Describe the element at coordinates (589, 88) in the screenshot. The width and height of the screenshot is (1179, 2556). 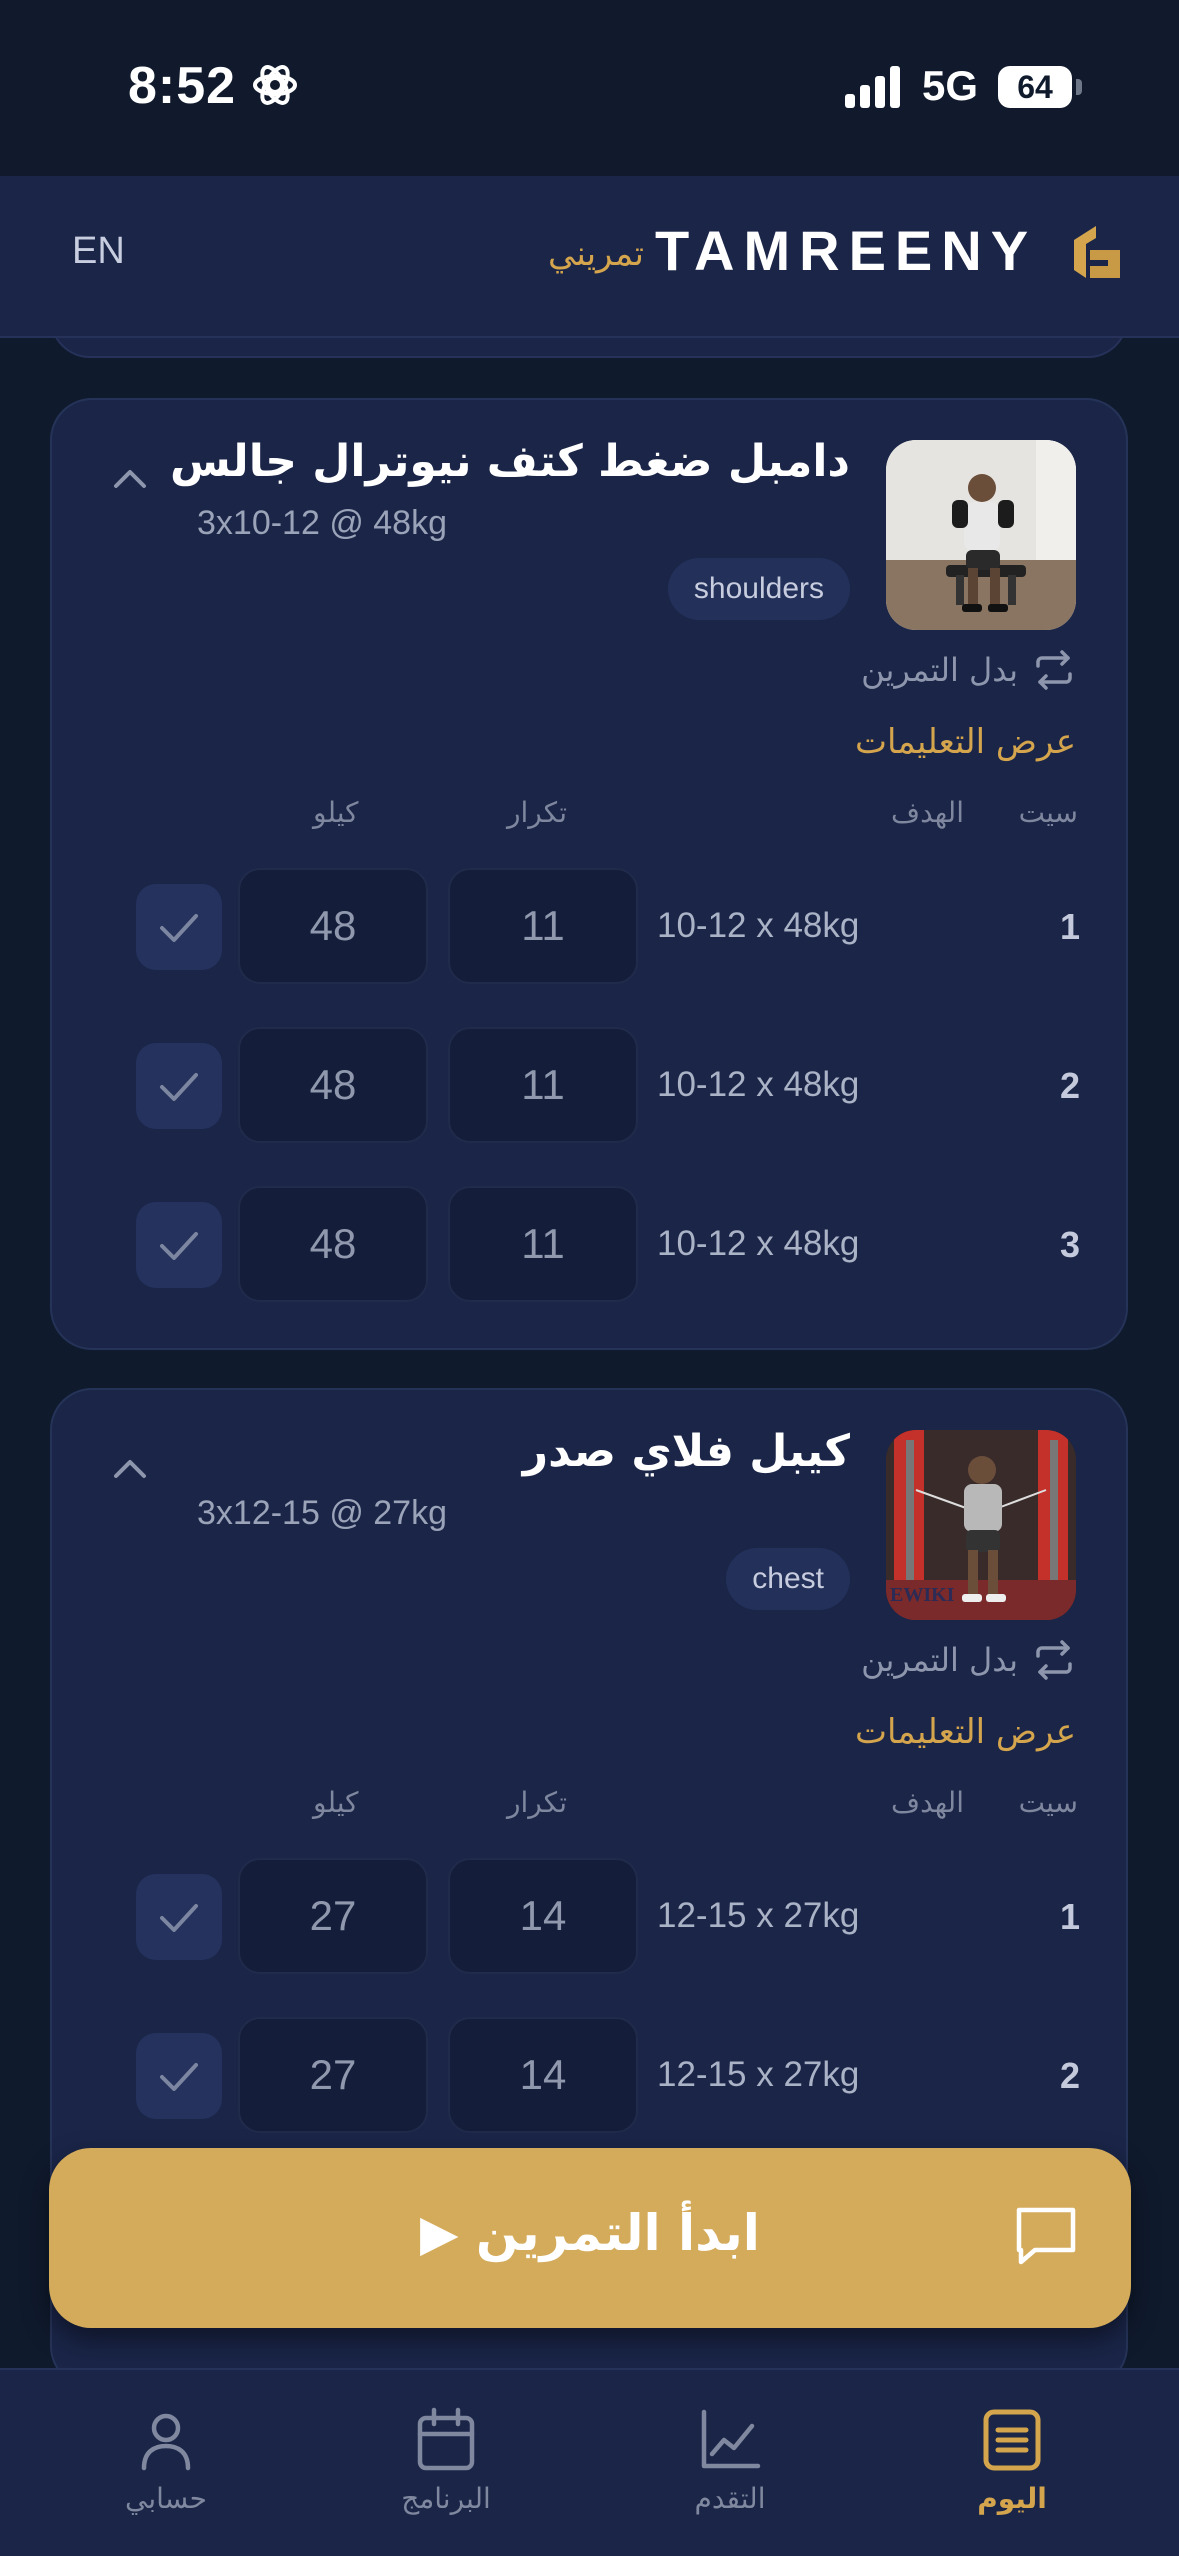
I see `status-bar: 8:52 5G 64` at that location.